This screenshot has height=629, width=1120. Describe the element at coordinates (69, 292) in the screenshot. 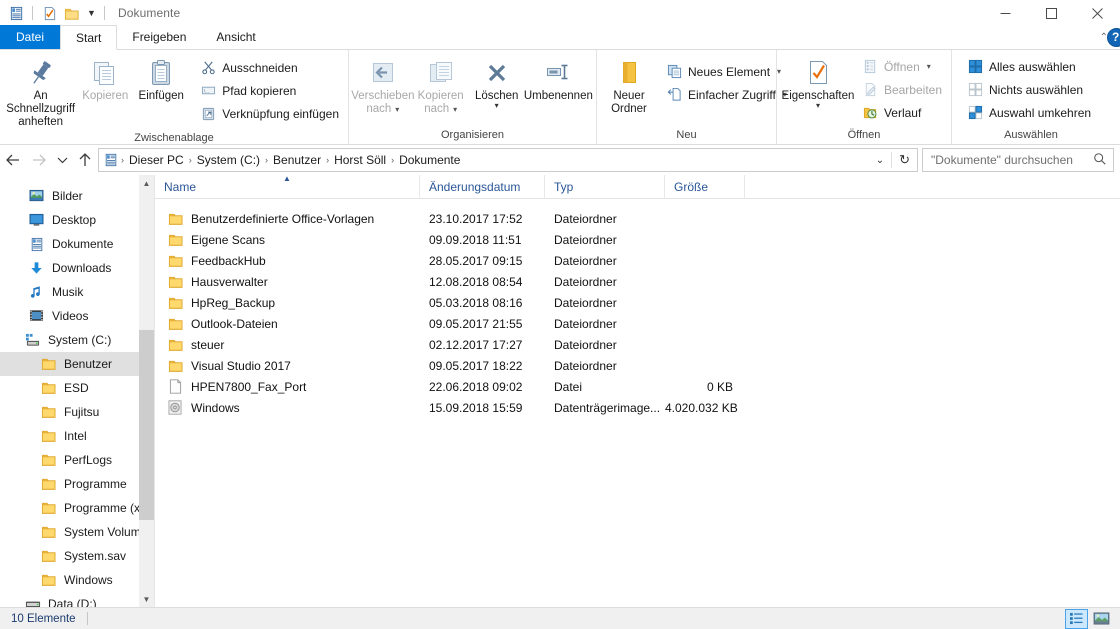

I see `sidebar-item-musik: Musik` at that location.